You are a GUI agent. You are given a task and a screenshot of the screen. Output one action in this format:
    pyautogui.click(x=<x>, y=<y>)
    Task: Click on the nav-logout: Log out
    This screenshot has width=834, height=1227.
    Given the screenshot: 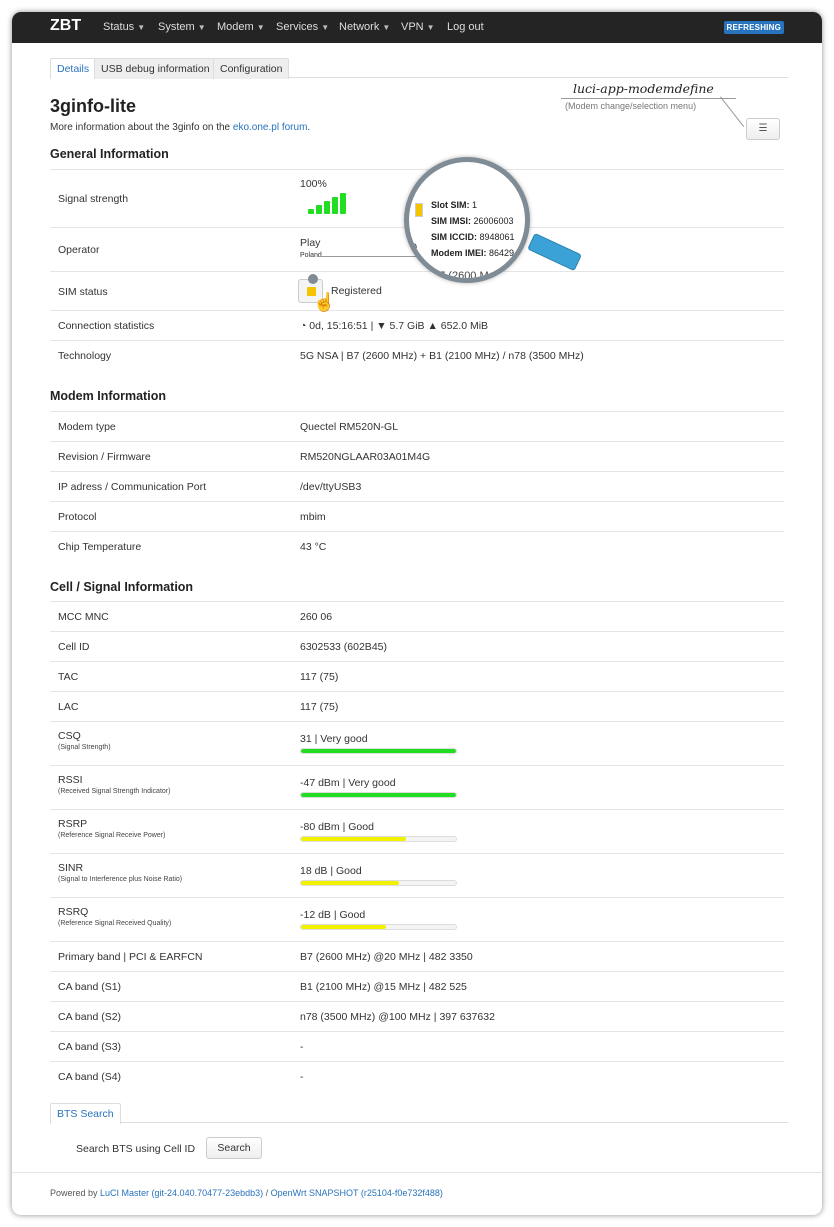 What is the action you would take?
    pyautogui.click(x=465, y=27)
    